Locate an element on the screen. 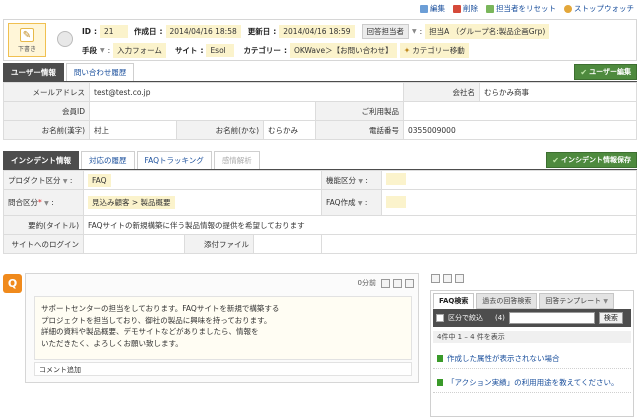 This screenshot has height=417, width=640. product-label: ご利用製品 is located at coordinates (359, 111).